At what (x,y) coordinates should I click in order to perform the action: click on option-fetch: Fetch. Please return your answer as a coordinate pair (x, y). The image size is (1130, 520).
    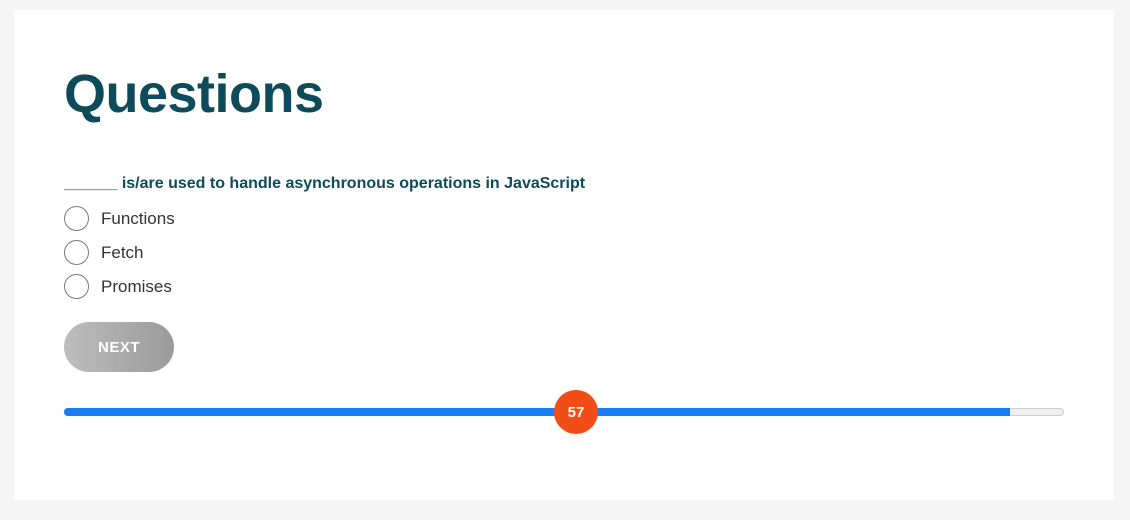
    Looking at the image, I should click on (119, 252).